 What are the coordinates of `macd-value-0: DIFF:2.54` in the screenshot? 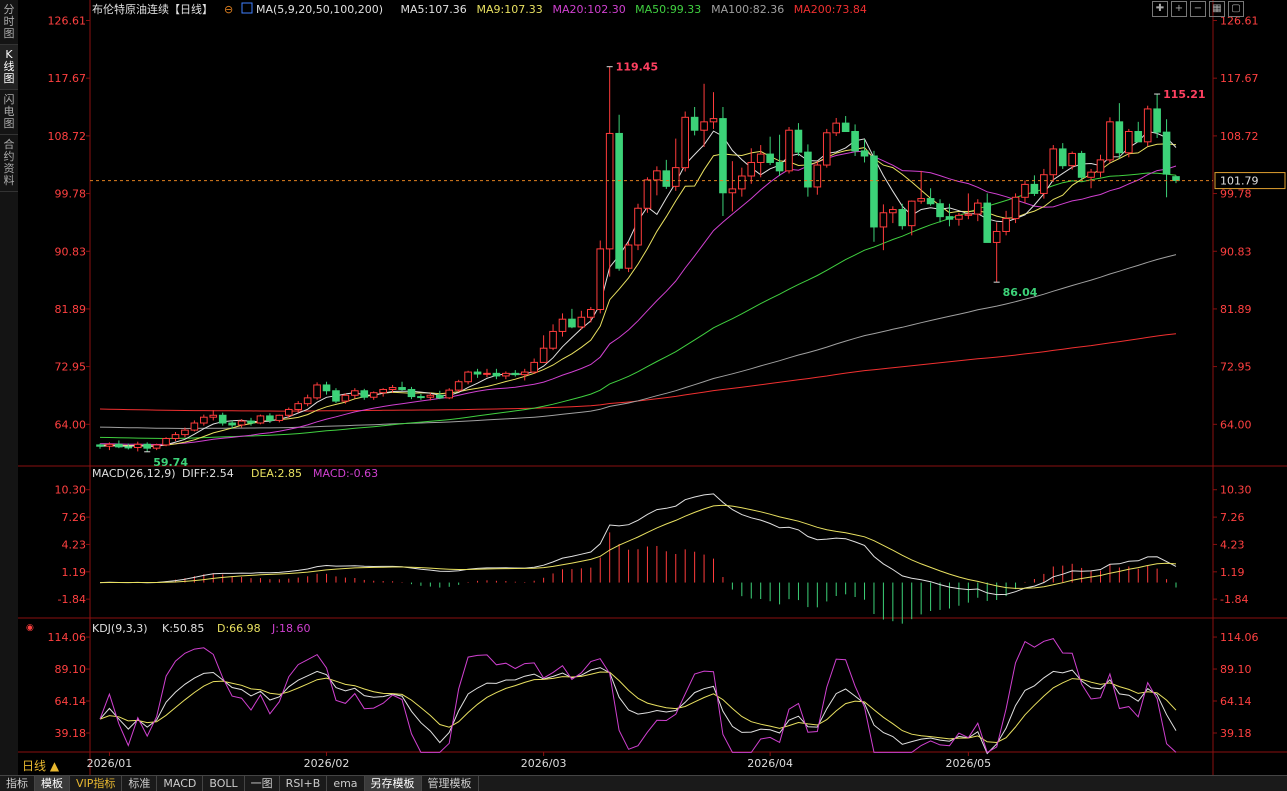 It's located at (208, 473).